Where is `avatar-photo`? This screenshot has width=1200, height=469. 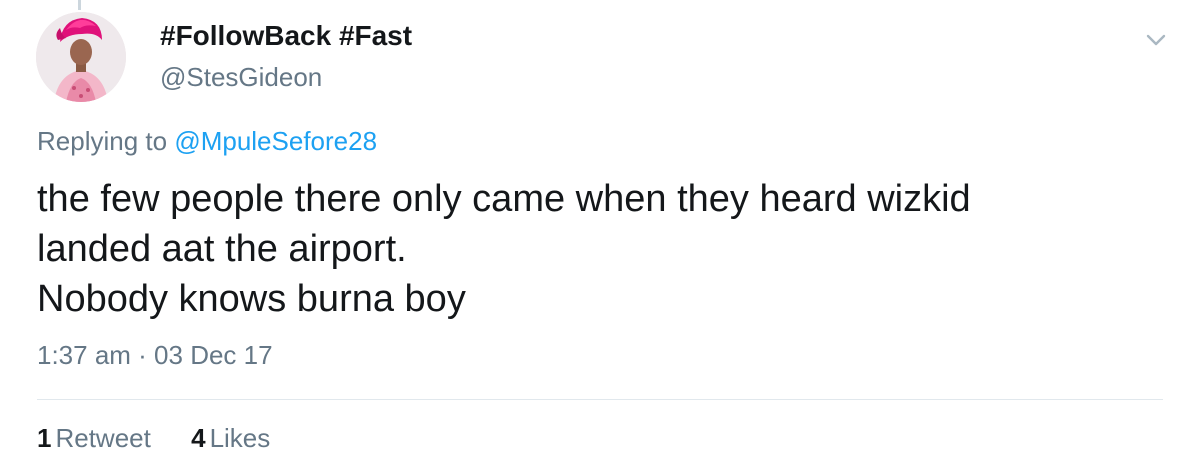
avatar-photo is located at coordinates (81, 57).